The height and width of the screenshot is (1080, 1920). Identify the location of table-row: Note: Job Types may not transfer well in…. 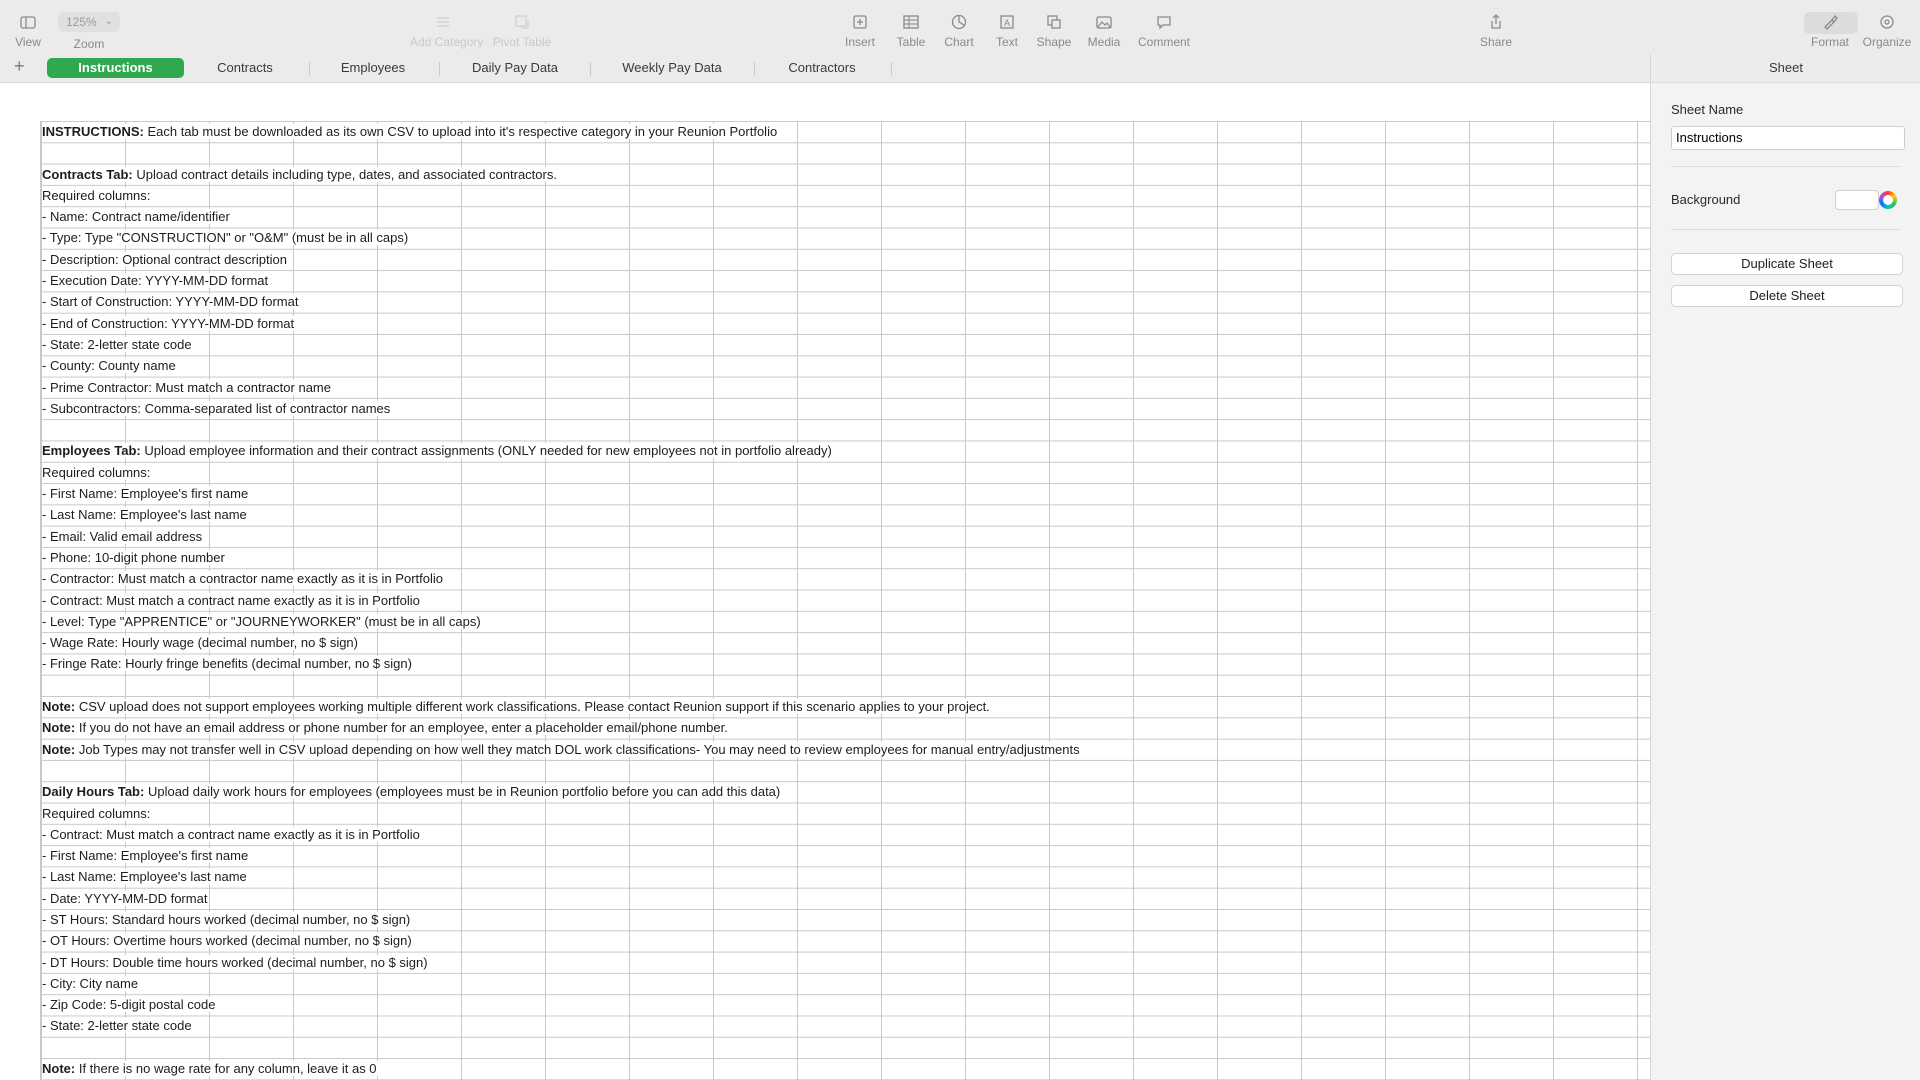
(845, 749).